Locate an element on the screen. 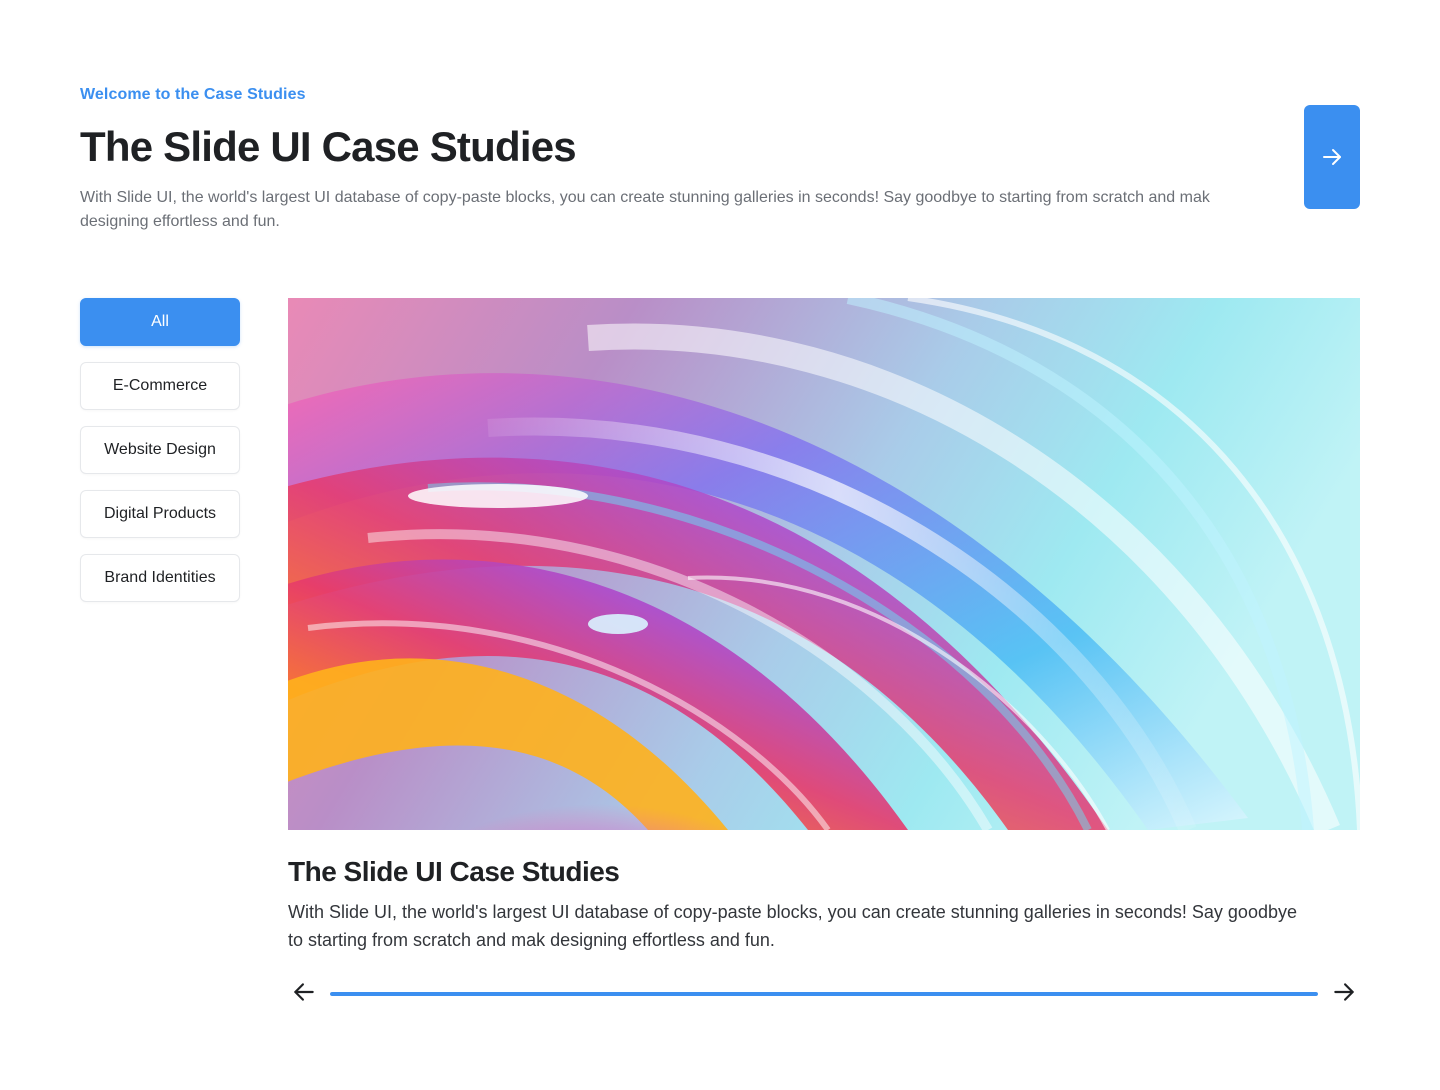 This screenshot has width=1440, height=1090. slider-prev-button is located at coordinates (304, 994).